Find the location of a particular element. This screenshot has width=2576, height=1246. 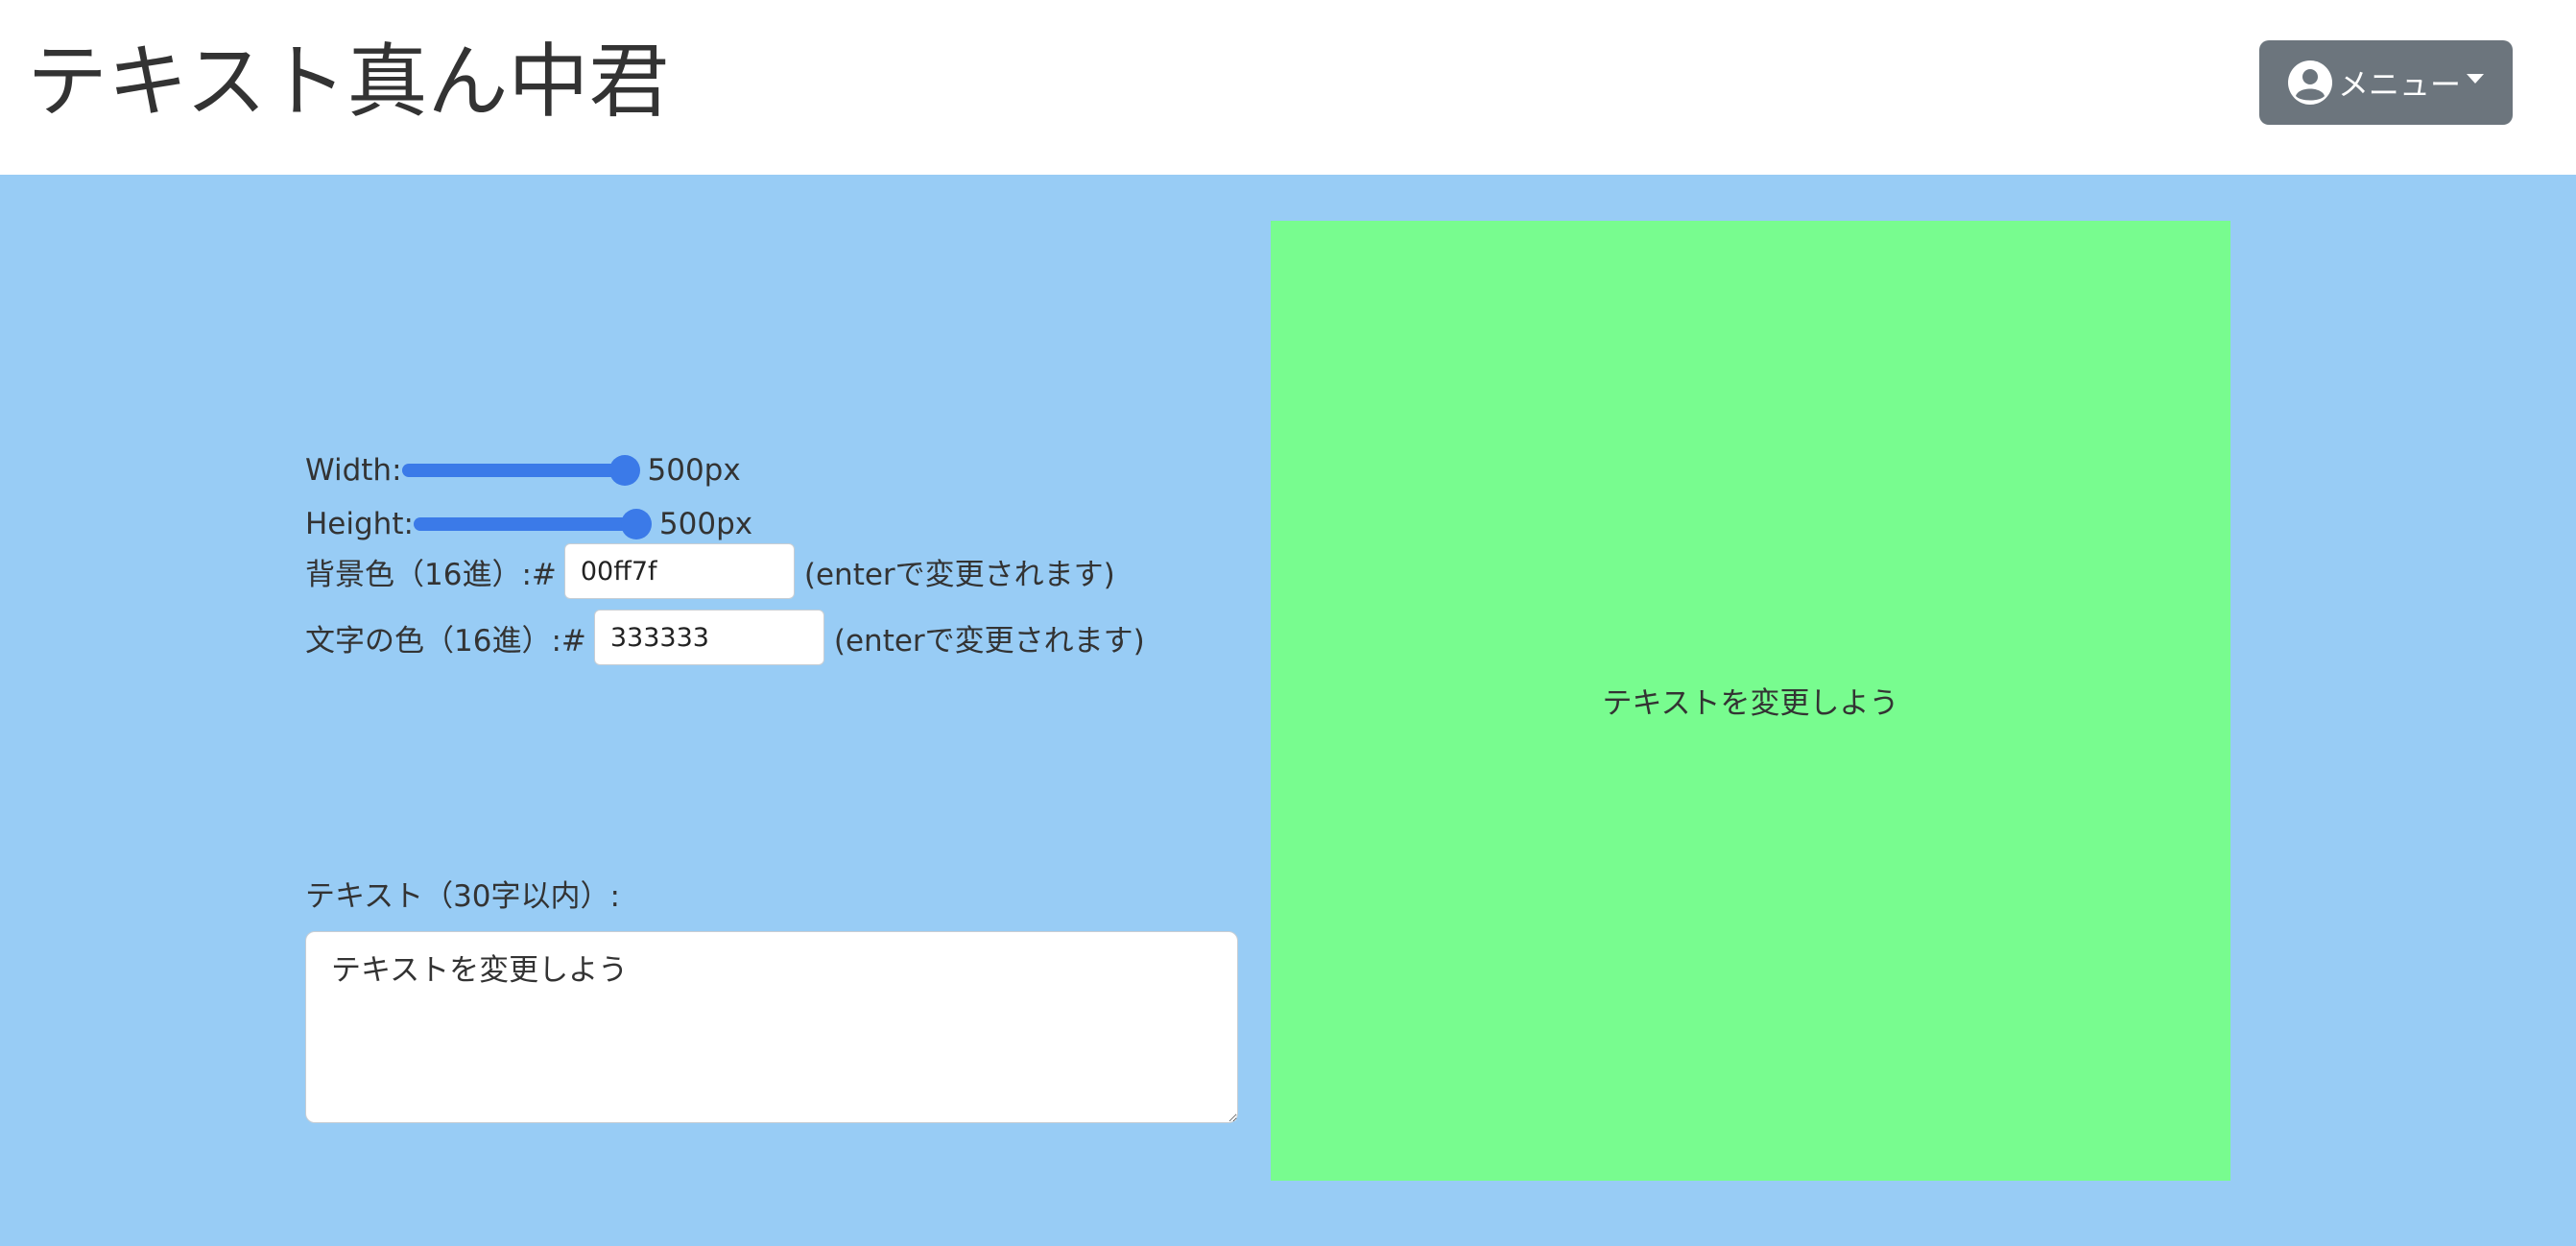

text-label-row: テキスト（30字以内）: is located at coordinates (462, 893).